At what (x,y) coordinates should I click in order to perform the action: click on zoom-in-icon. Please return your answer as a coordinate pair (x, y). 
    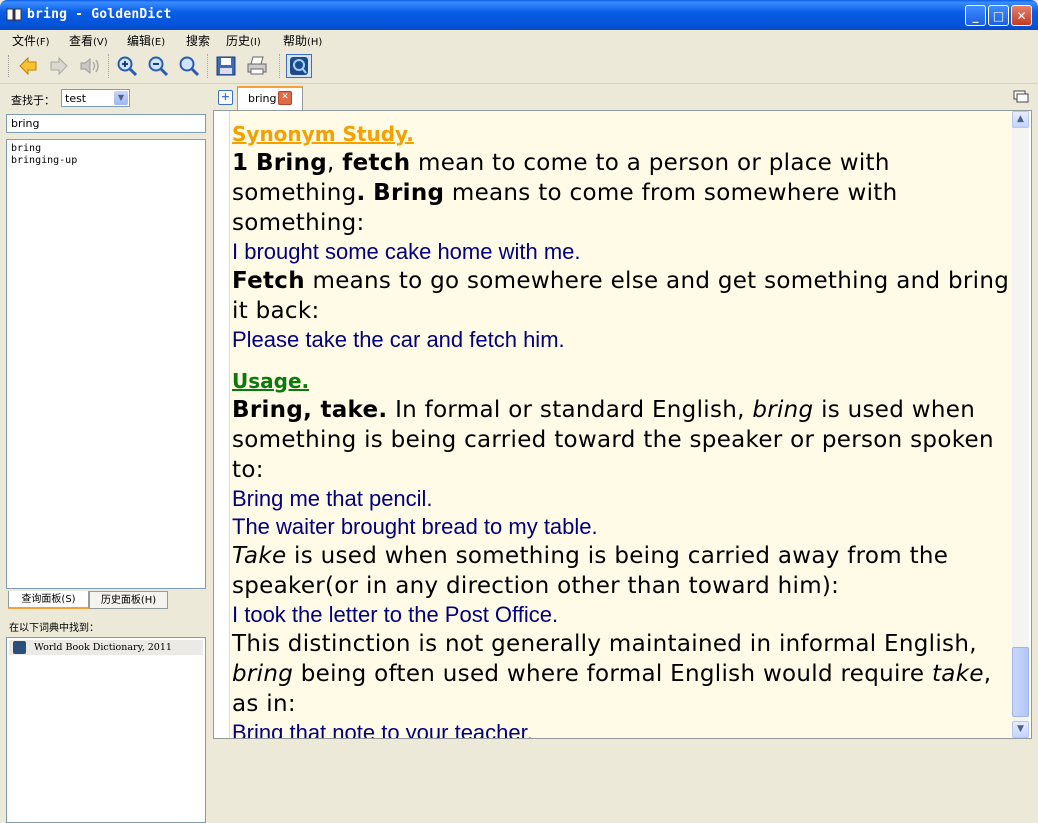
    Looking at the image, I should click on (127, 66).